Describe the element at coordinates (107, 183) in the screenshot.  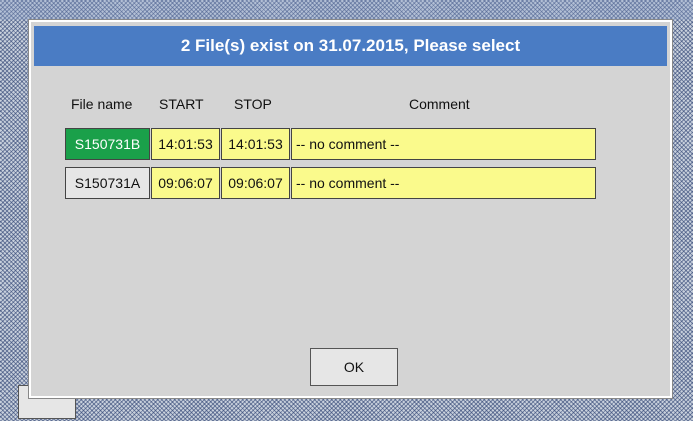
I see `file-button-s150731a: S150731A` at that location.